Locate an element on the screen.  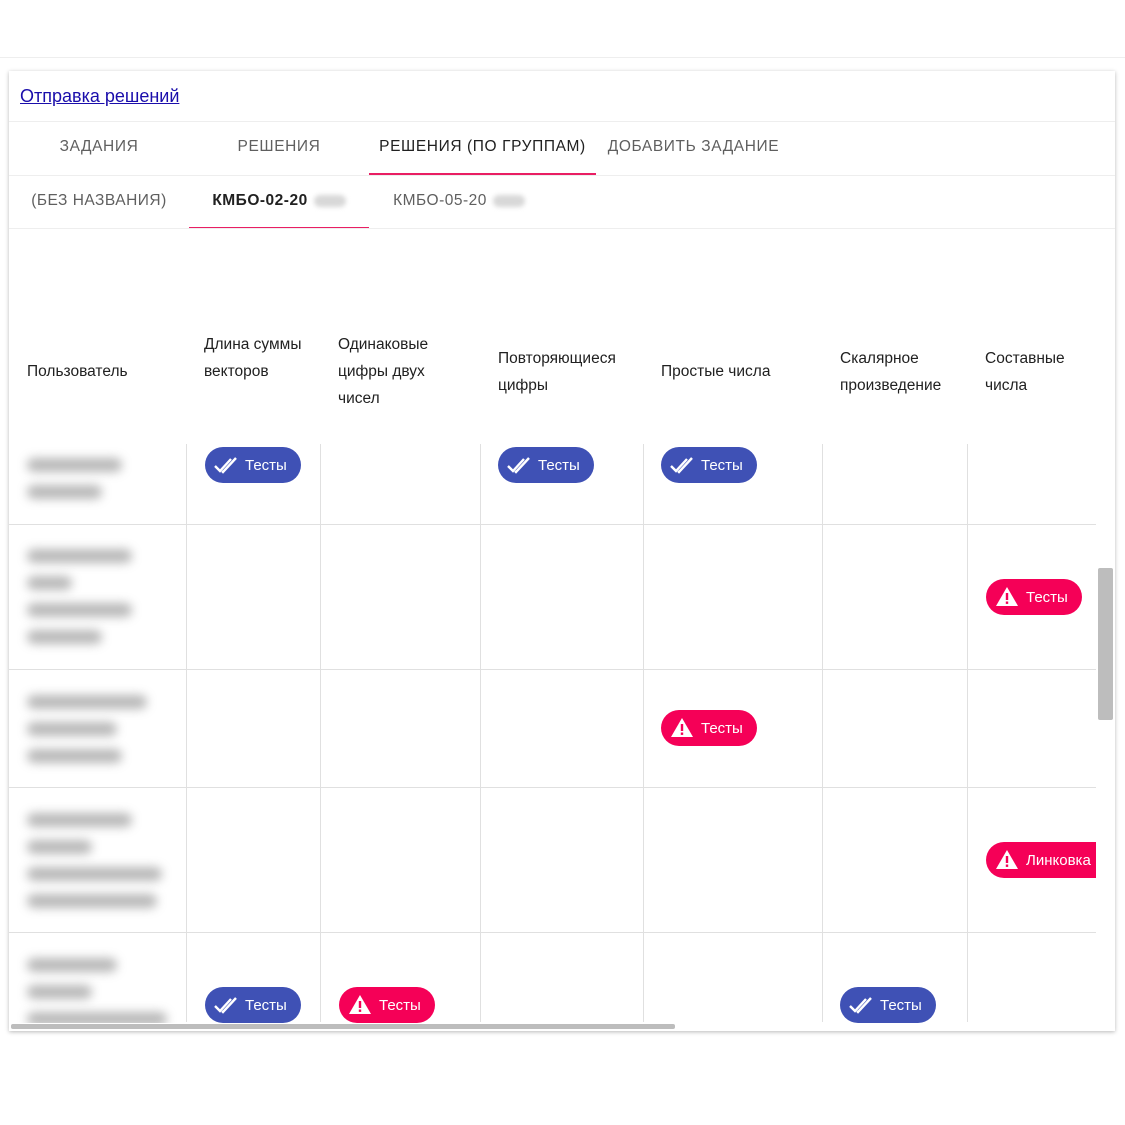
tab-solutions-by-group: Решения (по группам) is located at coordinates (482, 148).